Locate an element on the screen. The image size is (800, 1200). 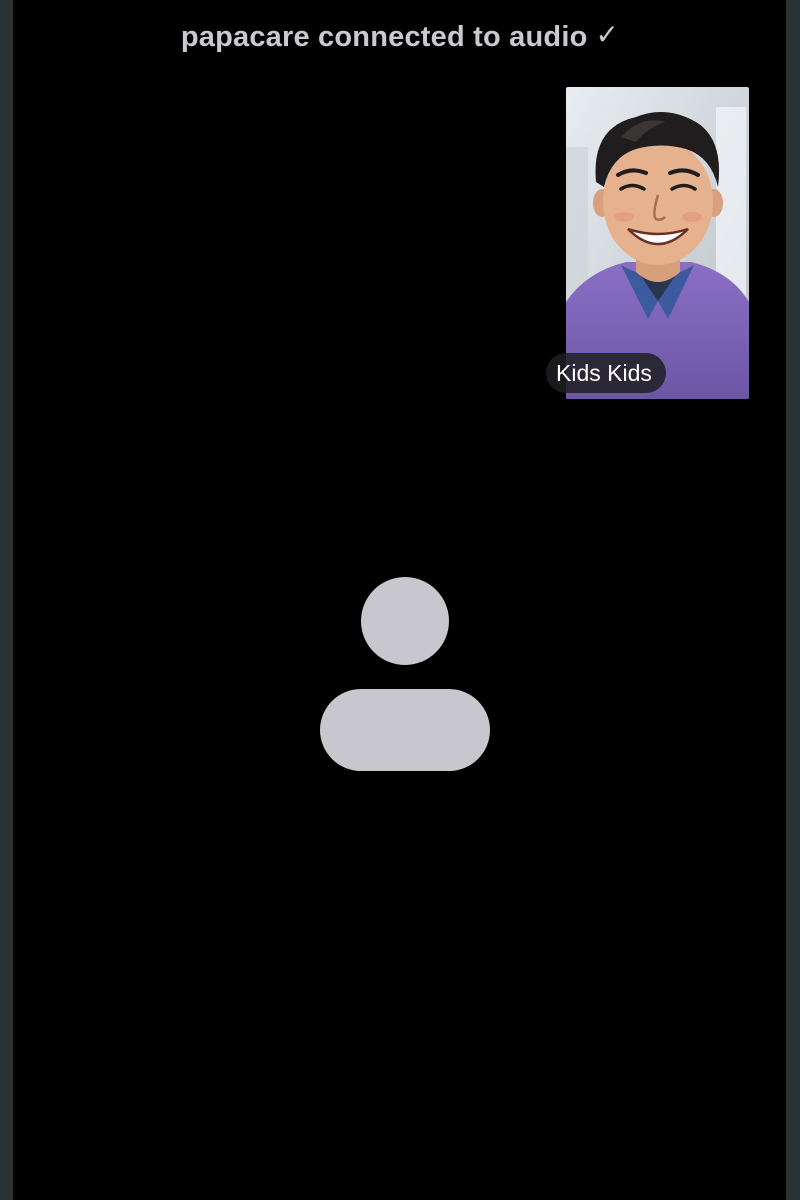
call-status-banner: papacare connected to audio ✓ is located at coordinates (400, 36).